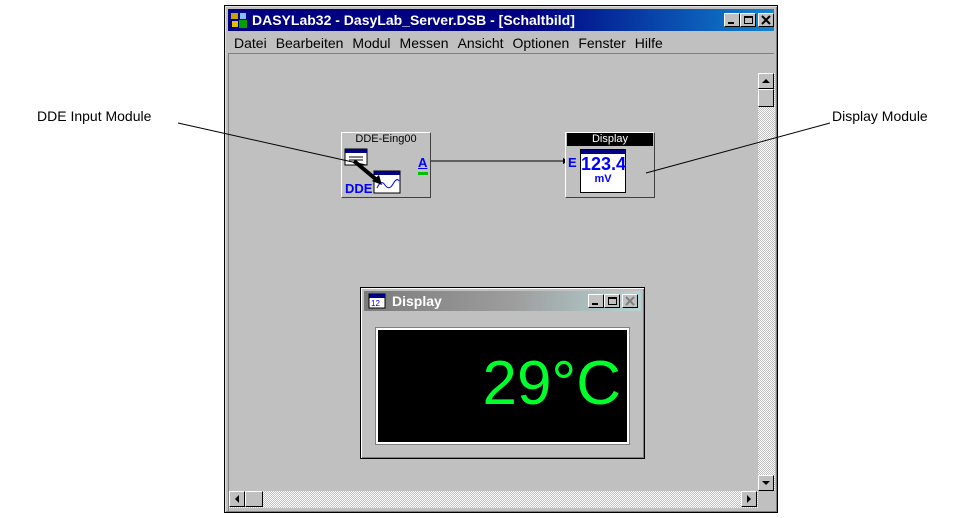 The width and height of the screenshot is (969, 518). What do you see at coordinates (359, 188) in the screenshot?
I see `dde-badge: DDE` at bounding box center [359, 188].